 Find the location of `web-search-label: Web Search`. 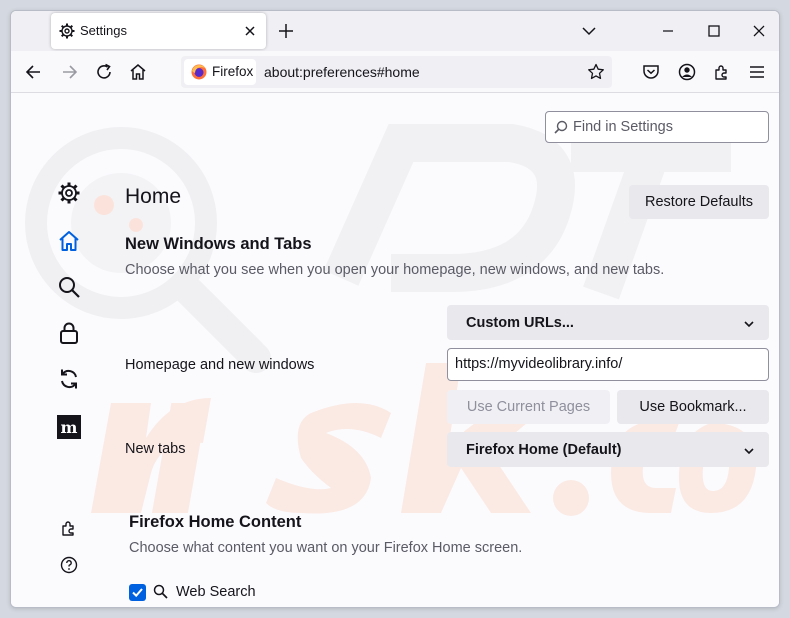

web-search-label: Web Search is located at coordinates (216, 592).